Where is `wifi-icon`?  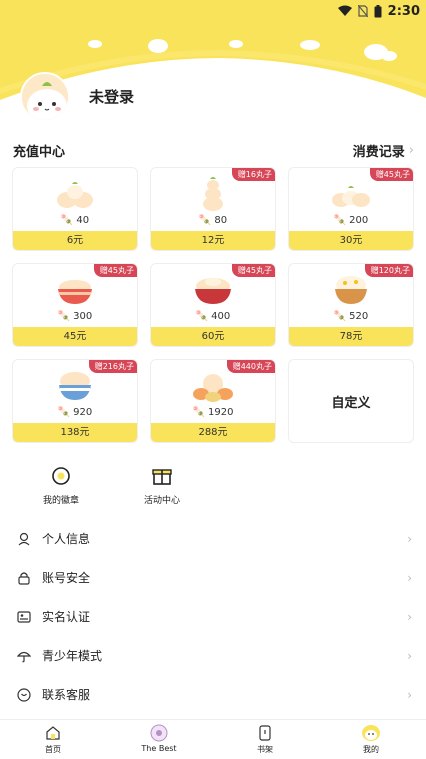
wifi-icon is located at coordinates (344, 10).